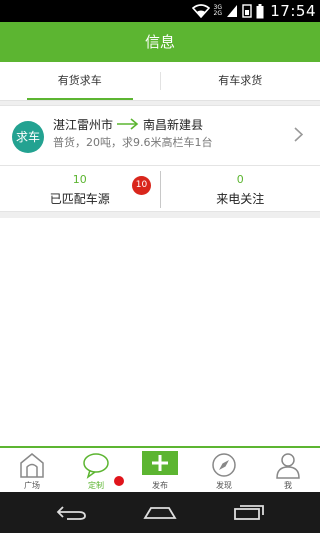  What do you see at coordinates (260, 10) in the screenshot?
I see `battery-icon` at bounding box center [260, 10].